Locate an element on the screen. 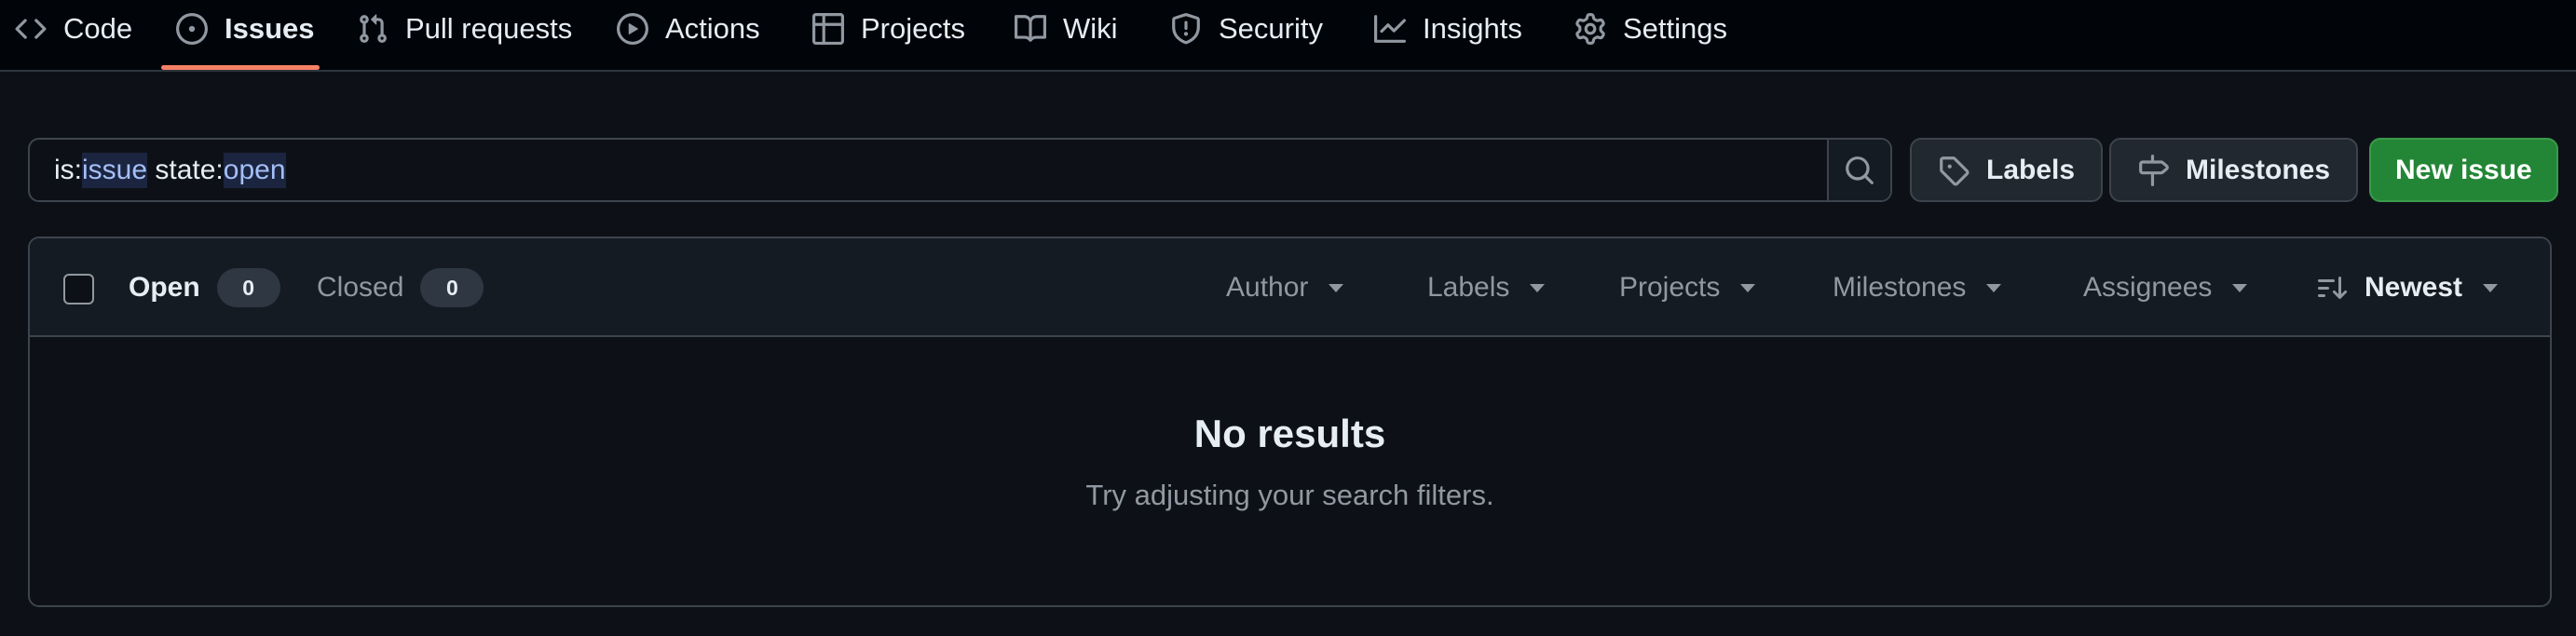 This screenshot has width=2576, height=636. tab-projects-label: Projects is located at coordinates (913, 28).